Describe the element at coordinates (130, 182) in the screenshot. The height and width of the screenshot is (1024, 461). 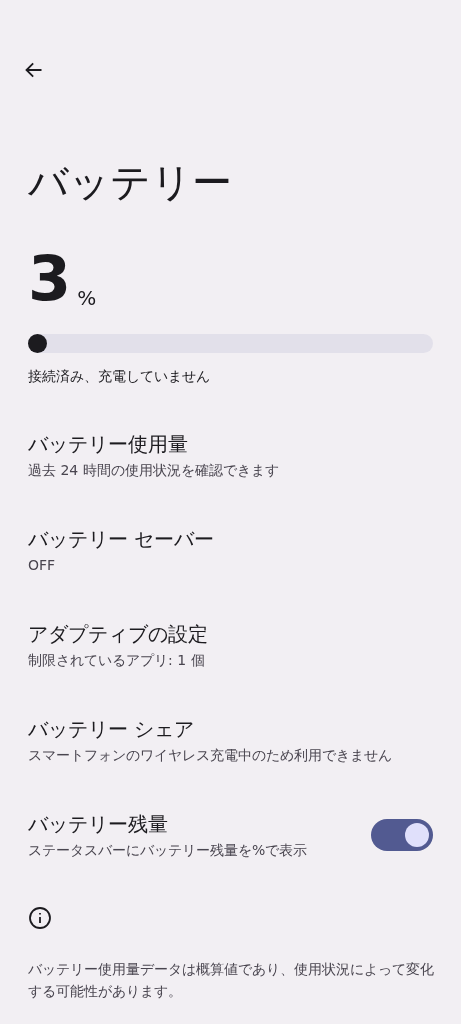
I see `page-title: バッテリー` at that location.